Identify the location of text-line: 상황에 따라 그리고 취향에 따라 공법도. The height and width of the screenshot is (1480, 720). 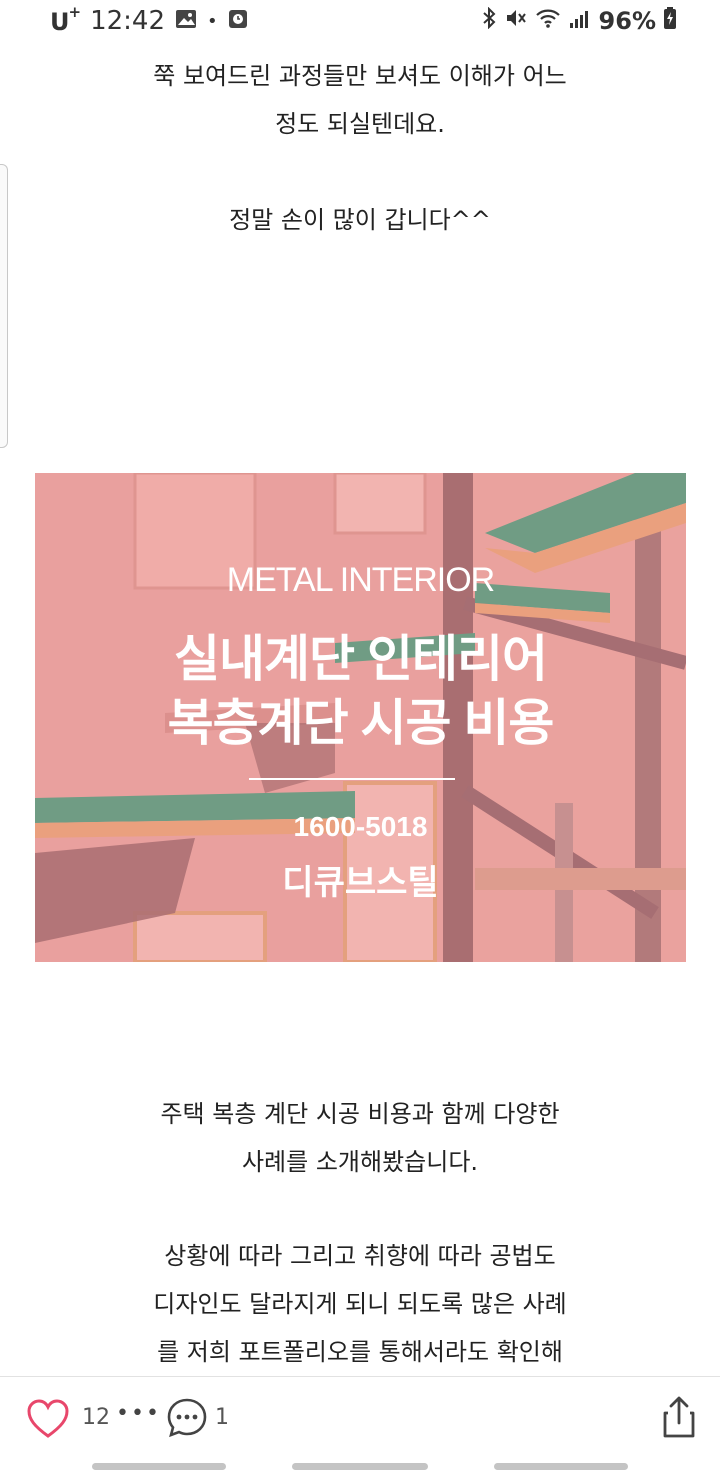
(360, 1256).